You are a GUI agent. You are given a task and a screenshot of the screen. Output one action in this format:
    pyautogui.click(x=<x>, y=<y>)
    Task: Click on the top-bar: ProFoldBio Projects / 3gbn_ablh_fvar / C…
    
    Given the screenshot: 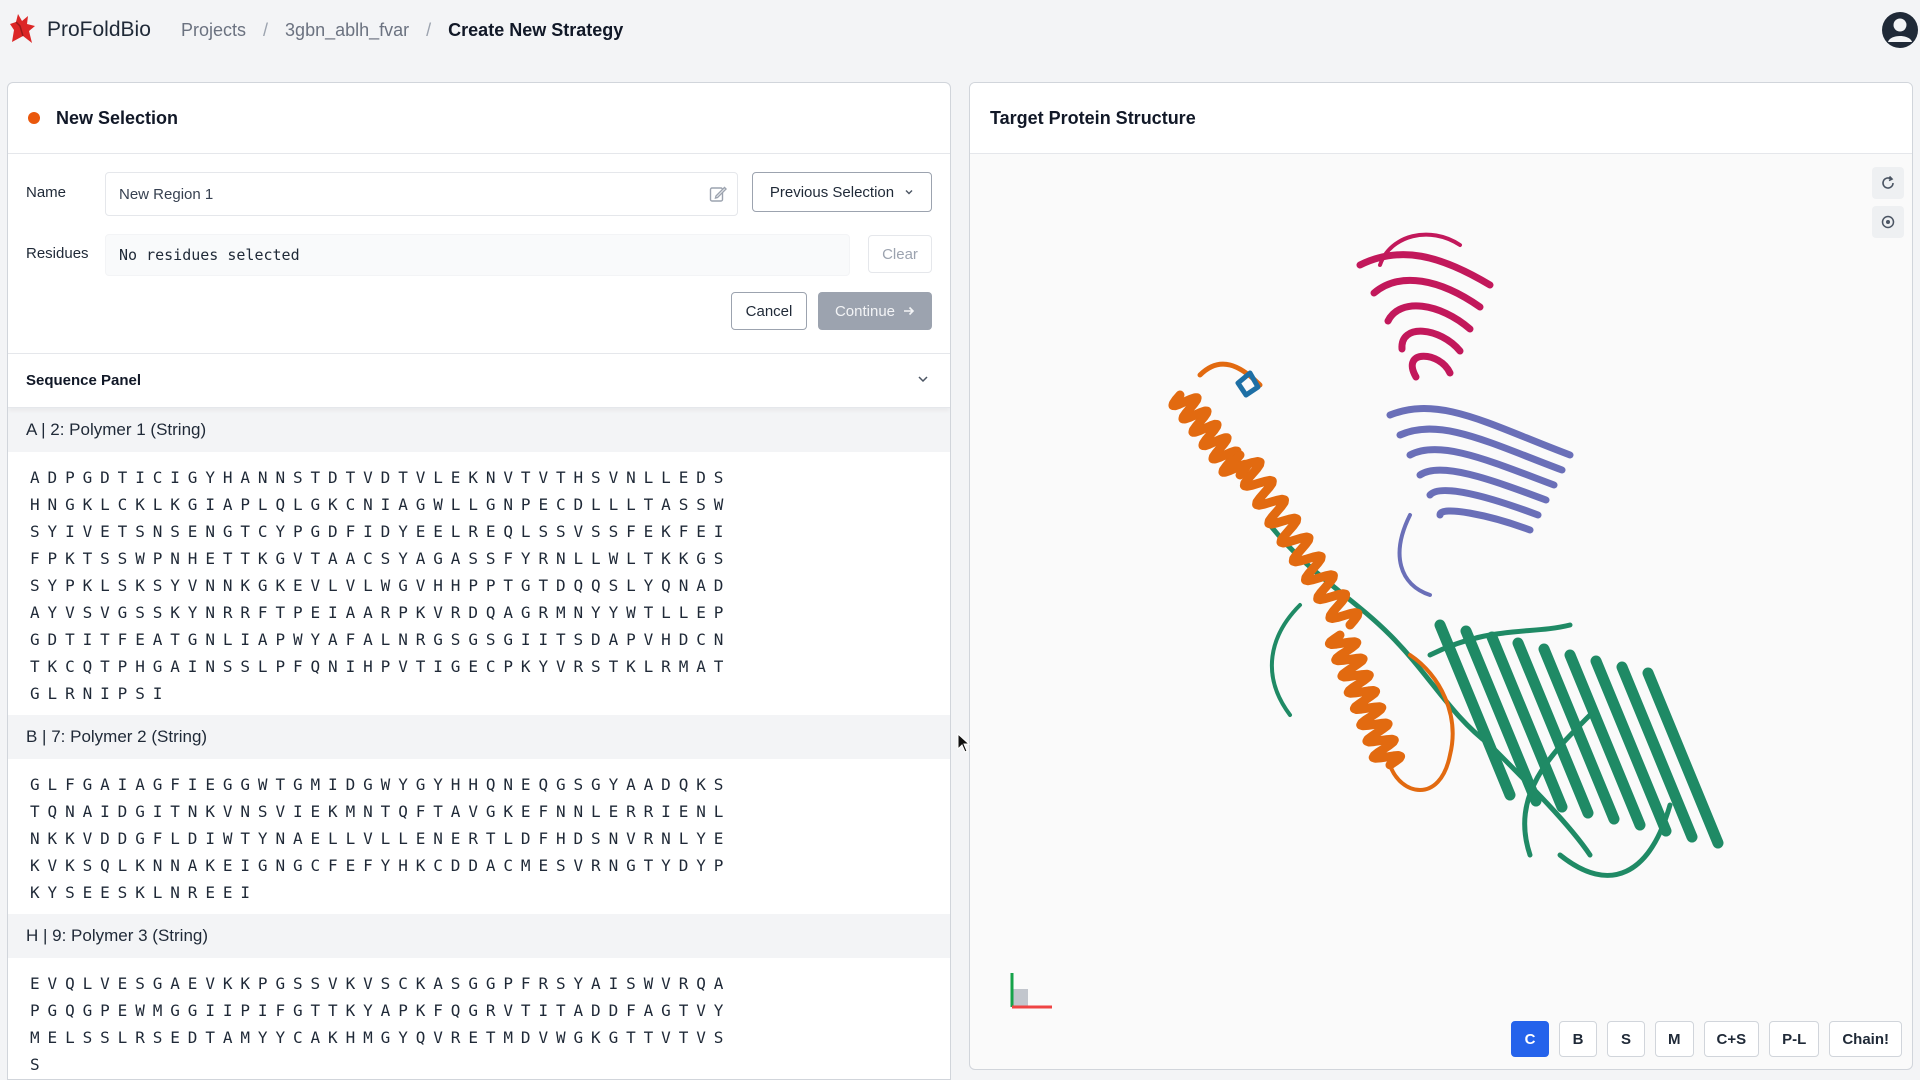 What is the action you would take?
    pyautogui.click(x=960, y=31)
    